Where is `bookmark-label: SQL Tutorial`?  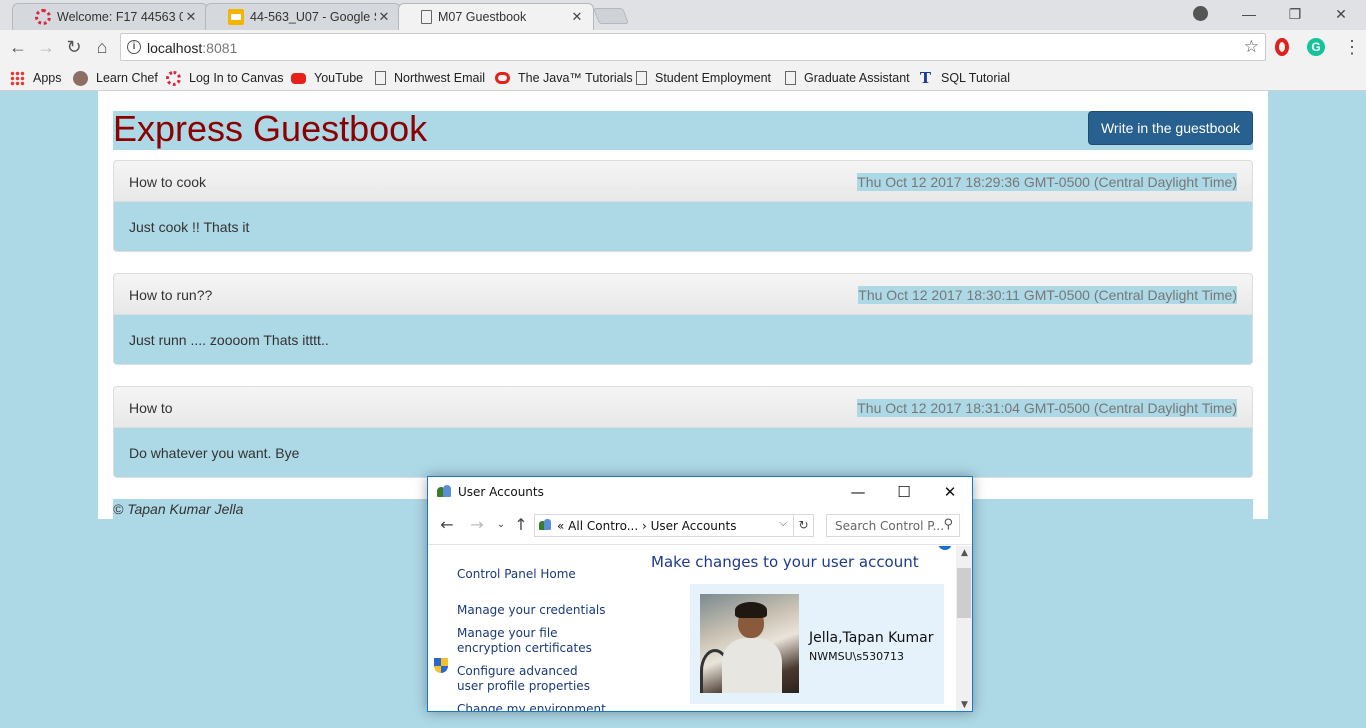 bookmark-label: SQL Tutorial is located at coordinates (976, 78).